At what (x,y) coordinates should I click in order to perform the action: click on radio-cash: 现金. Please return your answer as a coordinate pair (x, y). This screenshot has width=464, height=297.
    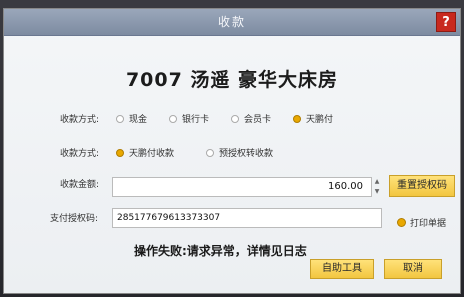
    Looking at the image, I should click on (131, 118).